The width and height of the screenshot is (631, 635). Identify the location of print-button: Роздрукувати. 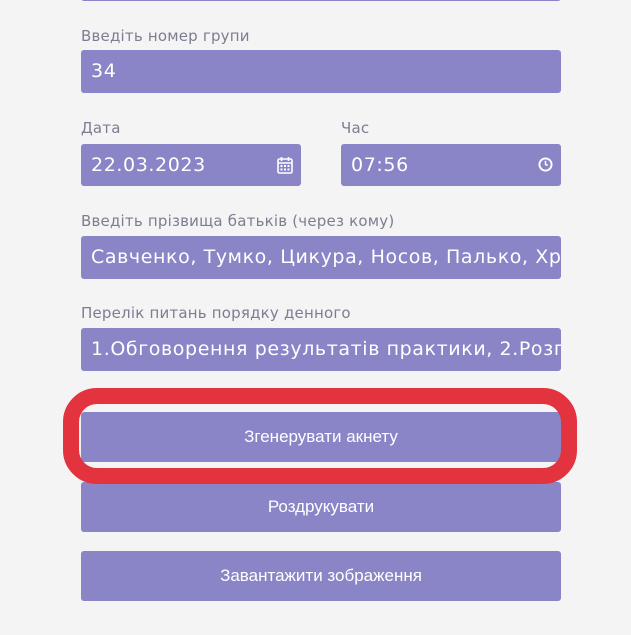
(321, 507).